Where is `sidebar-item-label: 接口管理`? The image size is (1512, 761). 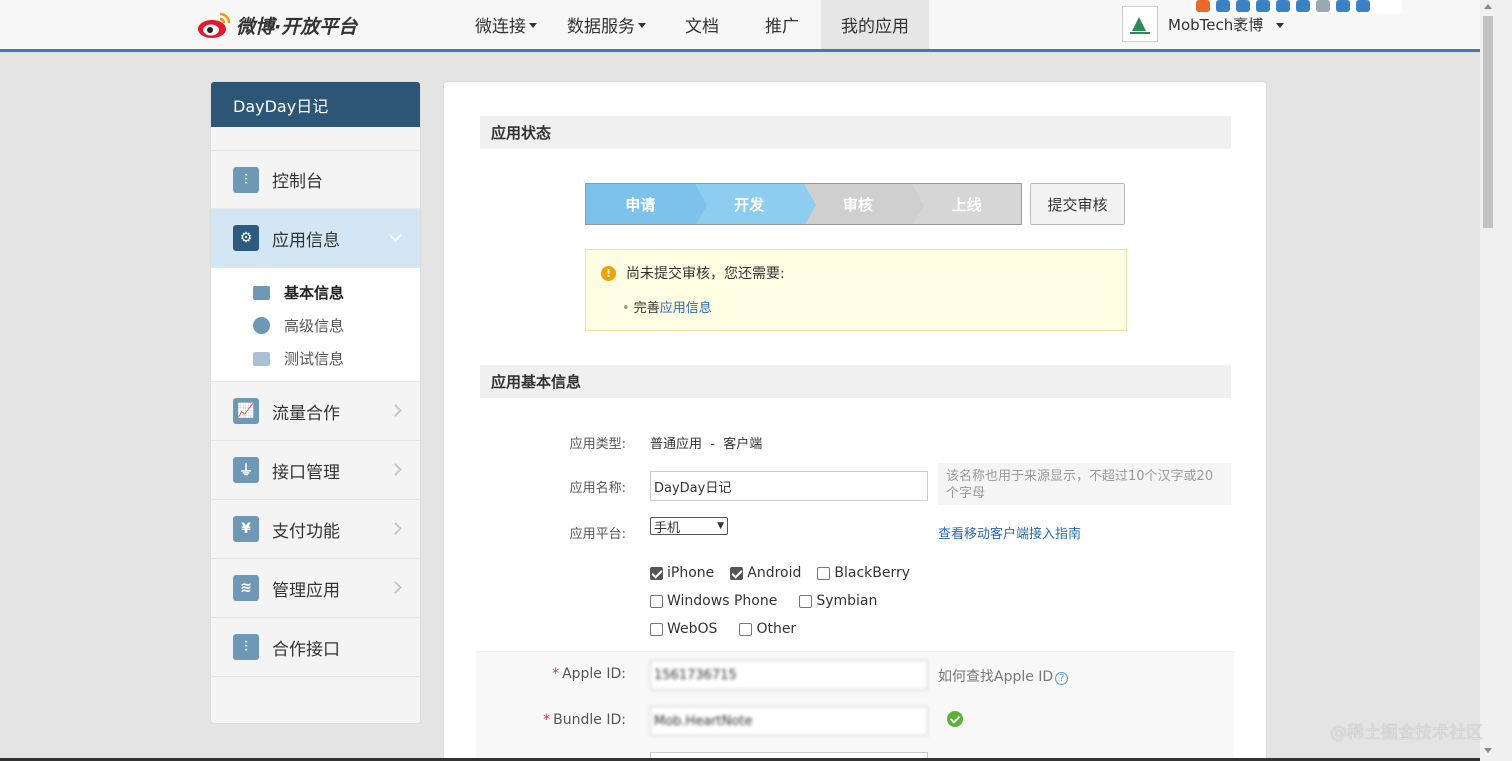
sidebar-item-label: 接口管理 is located at coordinates (306, 472).